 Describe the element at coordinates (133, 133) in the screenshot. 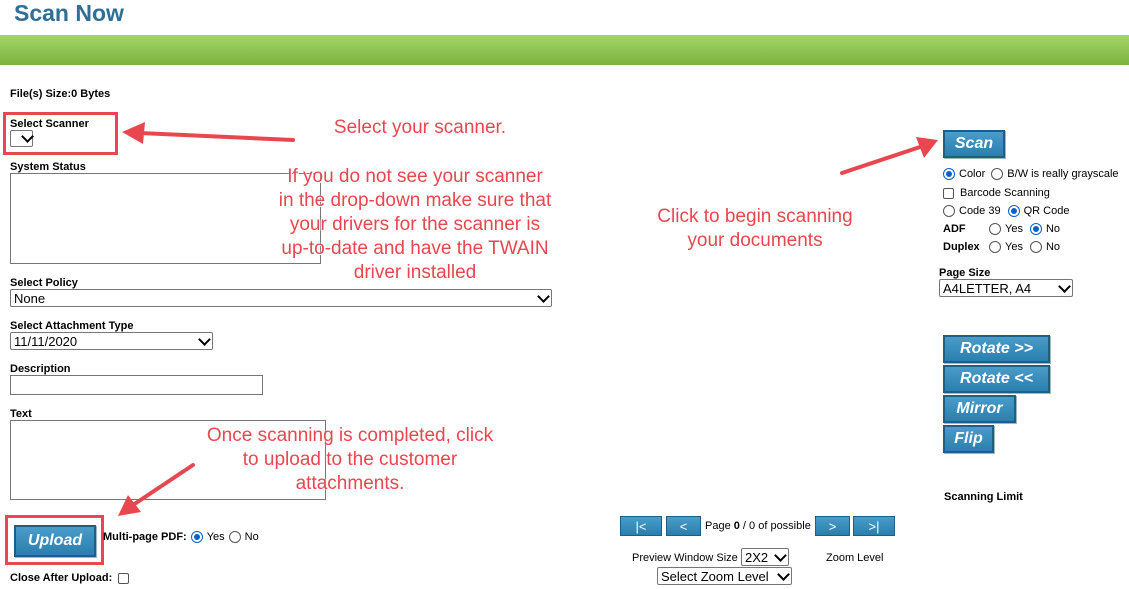

I see `arrowhead-scanner` at that location.